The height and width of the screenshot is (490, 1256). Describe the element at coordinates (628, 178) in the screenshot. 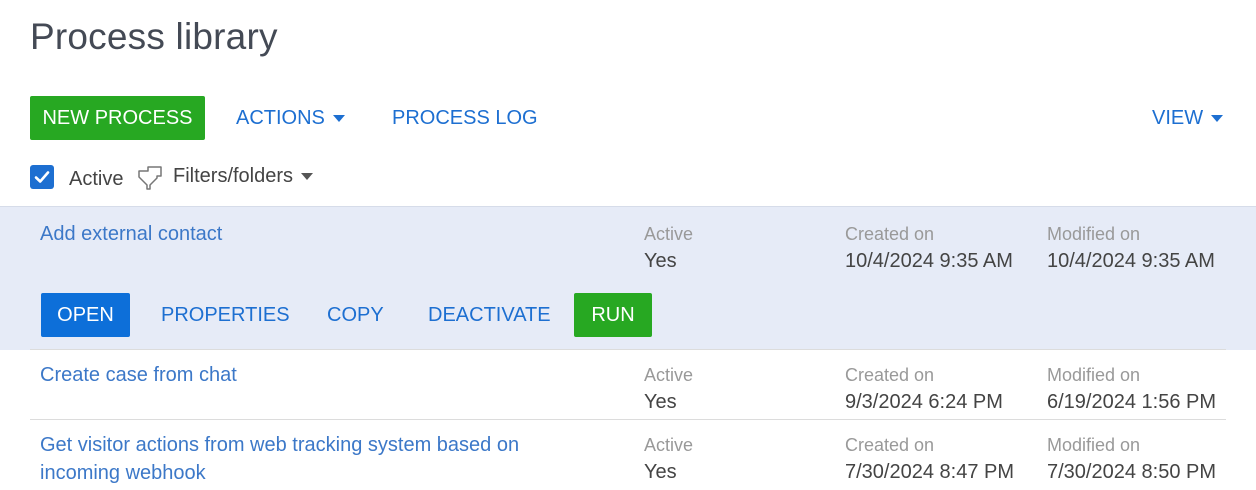

I see `filter-bar: Active Filters/folders` at that location.